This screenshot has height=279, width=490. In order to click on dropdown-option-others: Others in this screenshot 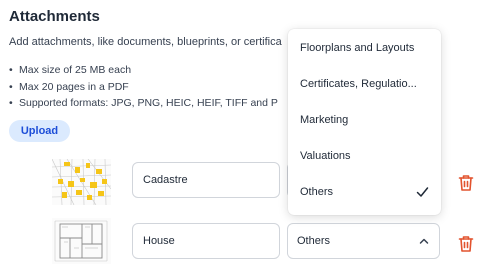, I will do `click(364, 192)`.